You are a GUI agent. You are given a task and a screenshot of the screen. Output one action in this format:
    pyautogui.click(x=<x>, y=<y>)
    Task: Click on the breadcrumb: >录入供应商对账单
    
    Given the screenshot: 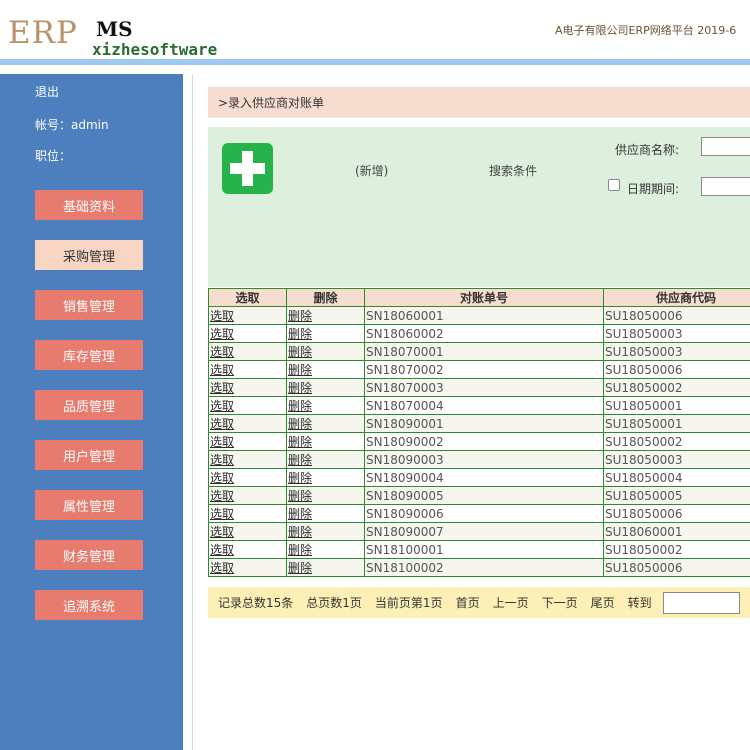 What is the action you would take?
    pyautogui.click(x=479, y=102)
    